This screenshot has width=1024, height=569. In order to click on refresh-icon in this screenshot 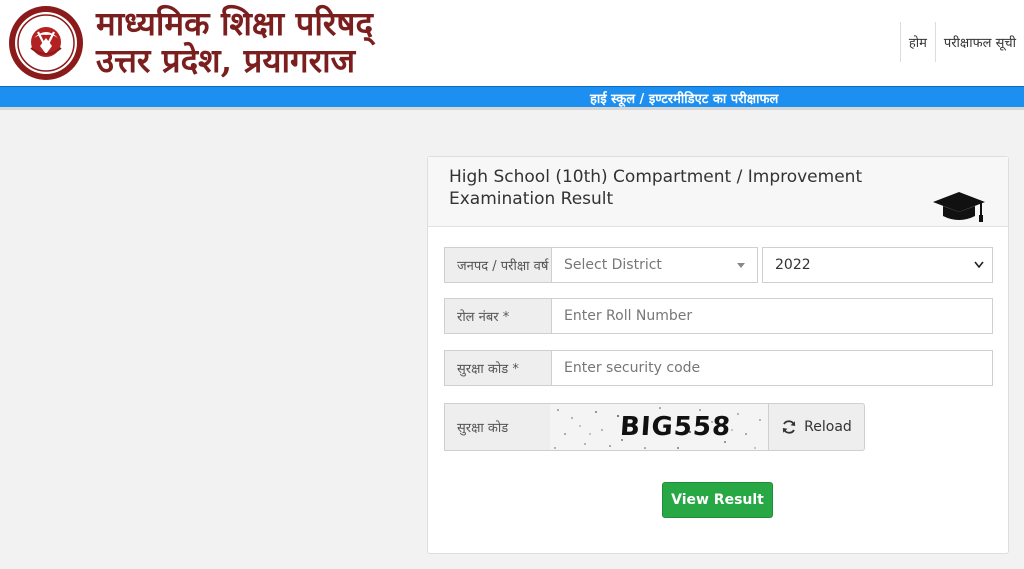, I will do `click(789, 427)`.